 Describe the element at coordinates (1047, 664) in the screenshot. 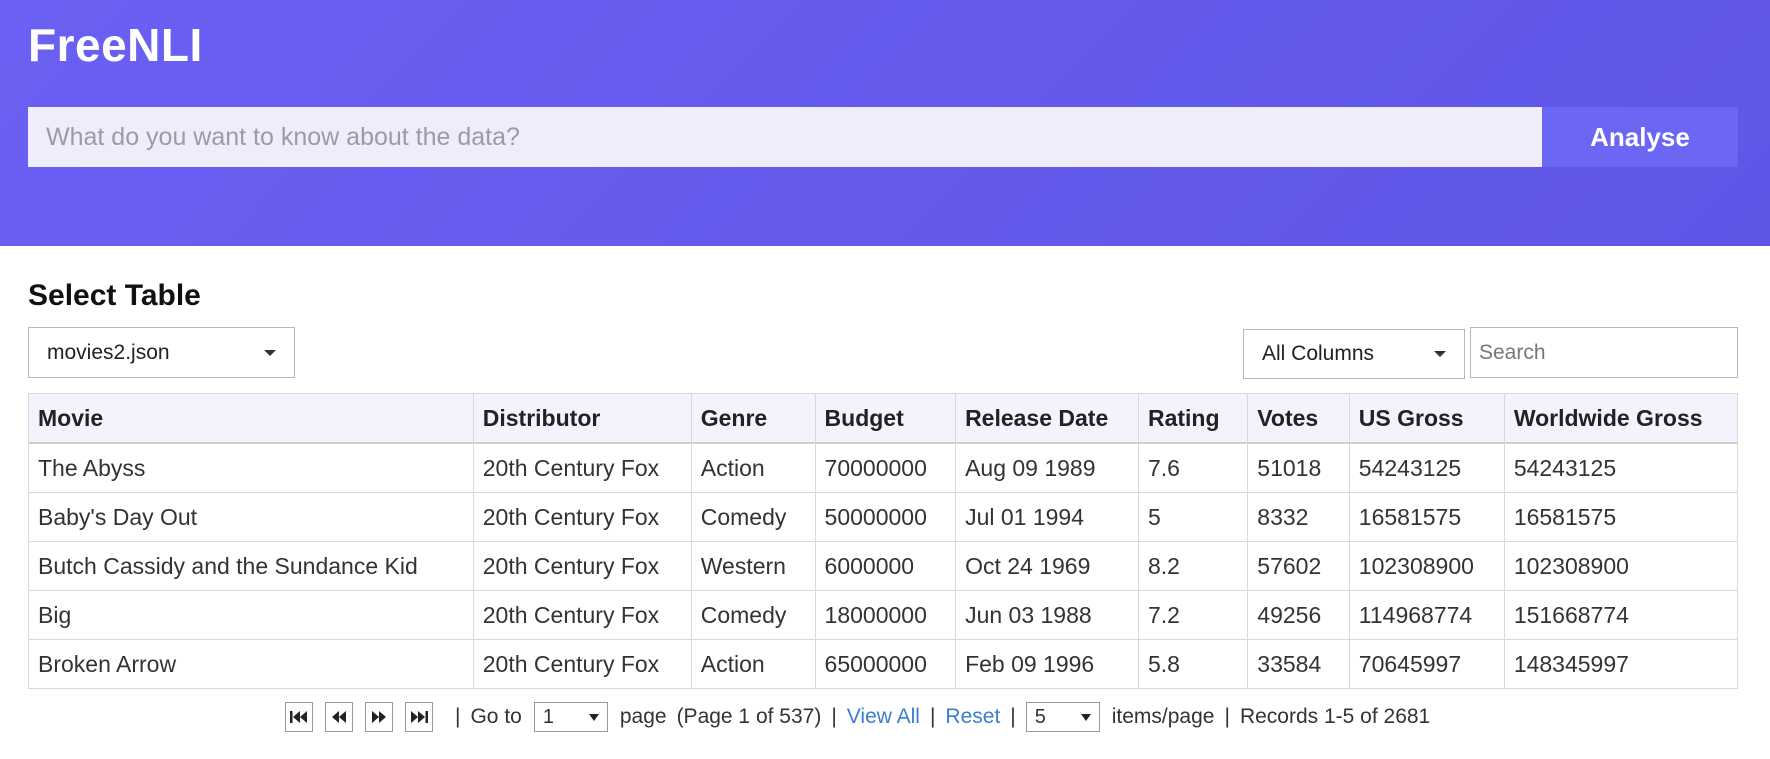

I see `table-cell: Feb 09 1996` at that location.